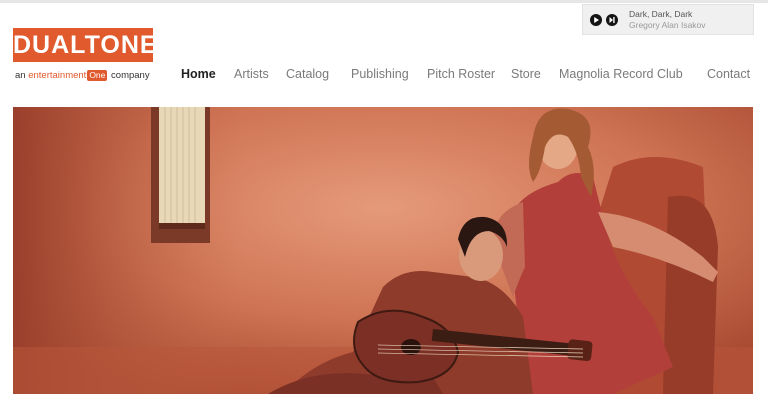 This screenshot has height=400, width=768. I want to click on nav-pitch-roster: Pitch Roster, so click(461, 74).